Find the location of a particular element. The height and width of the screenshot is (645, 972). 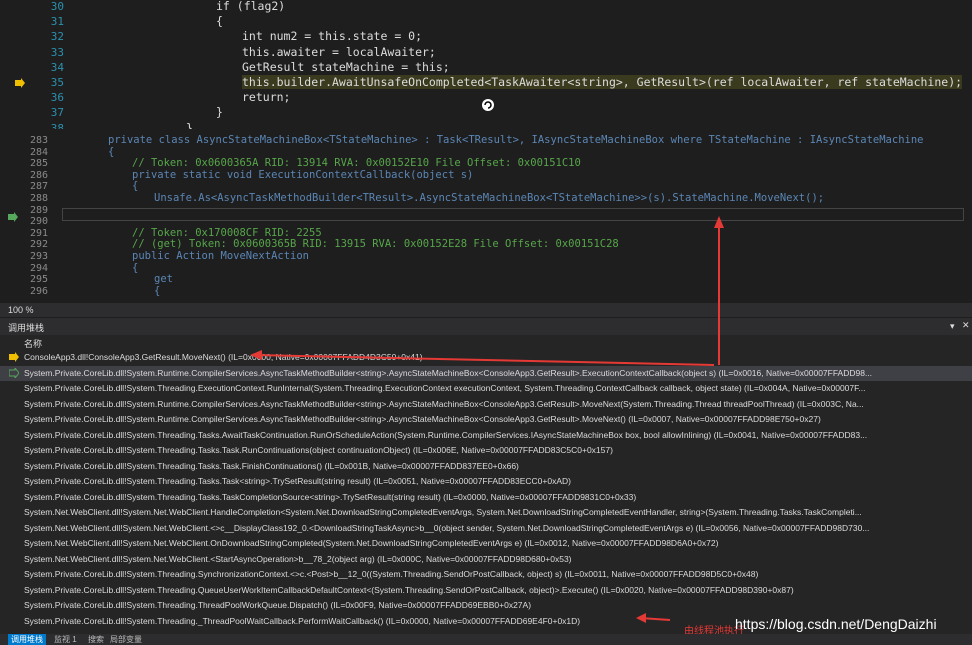

close-icon: ✕ is located at coordinates (966, 325).